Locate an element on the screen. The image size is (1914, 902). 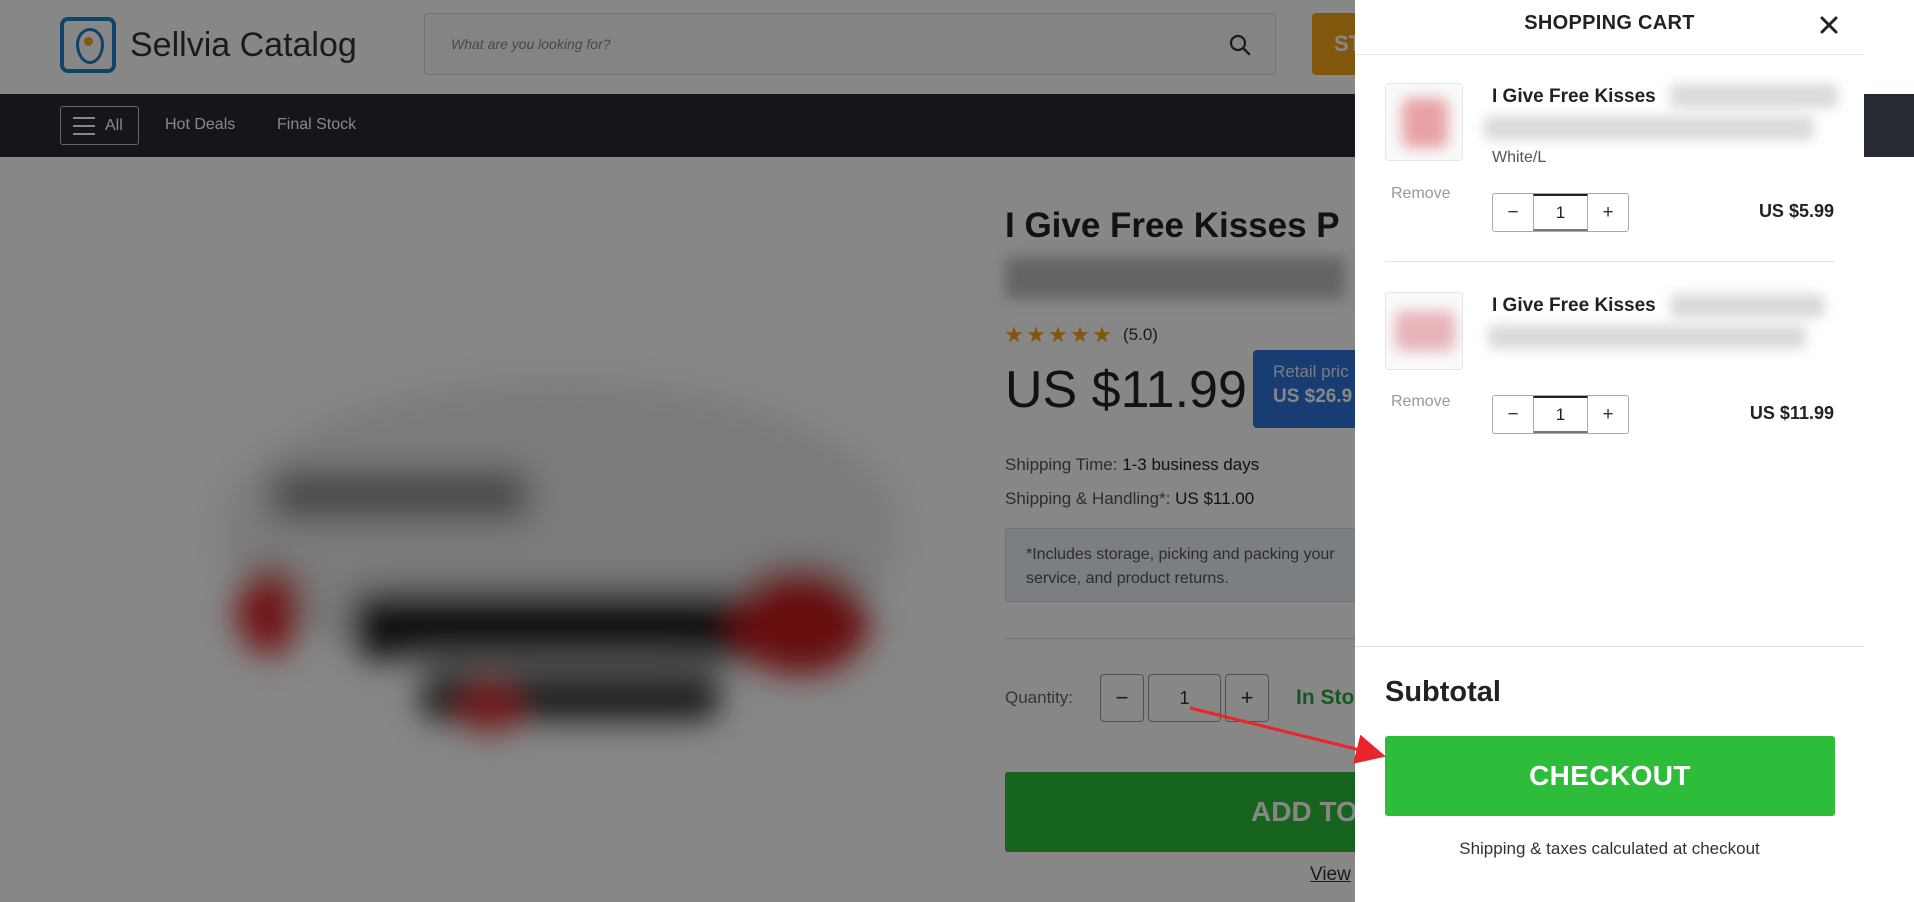
decrement-button: − is located at coordinates (1513, 414).